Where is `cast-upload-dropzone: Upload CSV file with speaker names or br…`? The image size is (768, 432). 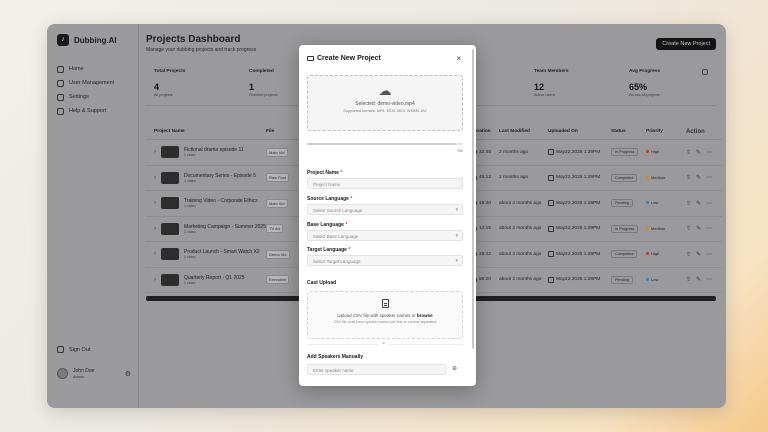 cast-upload-dropzone: Upload CSV file with speaker names or br… is located at coordinates (385, 315).